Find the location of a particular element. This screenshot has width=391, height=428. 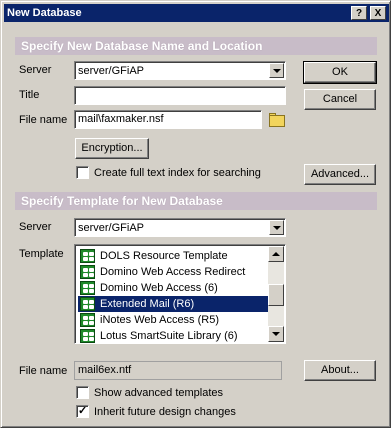

checkmark-icon: ✓ is located at coordinates (83, 411).